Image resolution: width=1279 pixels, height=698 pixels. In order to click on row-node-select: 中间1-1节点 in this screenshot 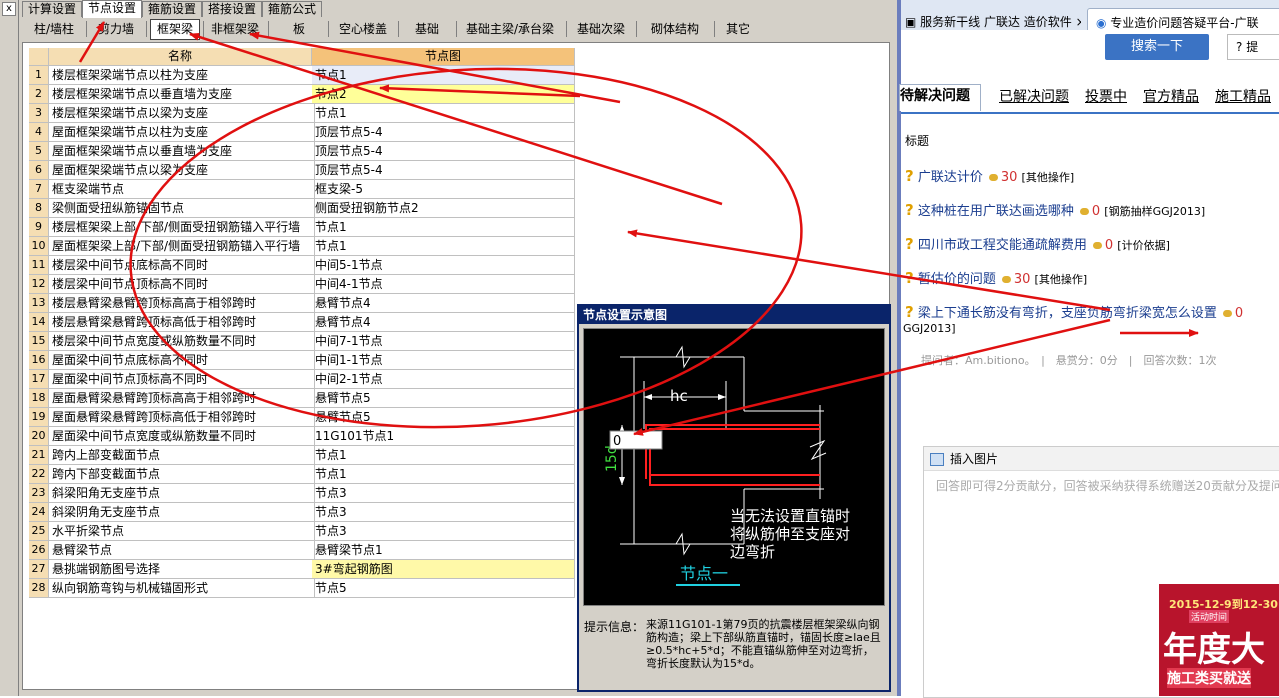, I will do `click(443, 360)`.